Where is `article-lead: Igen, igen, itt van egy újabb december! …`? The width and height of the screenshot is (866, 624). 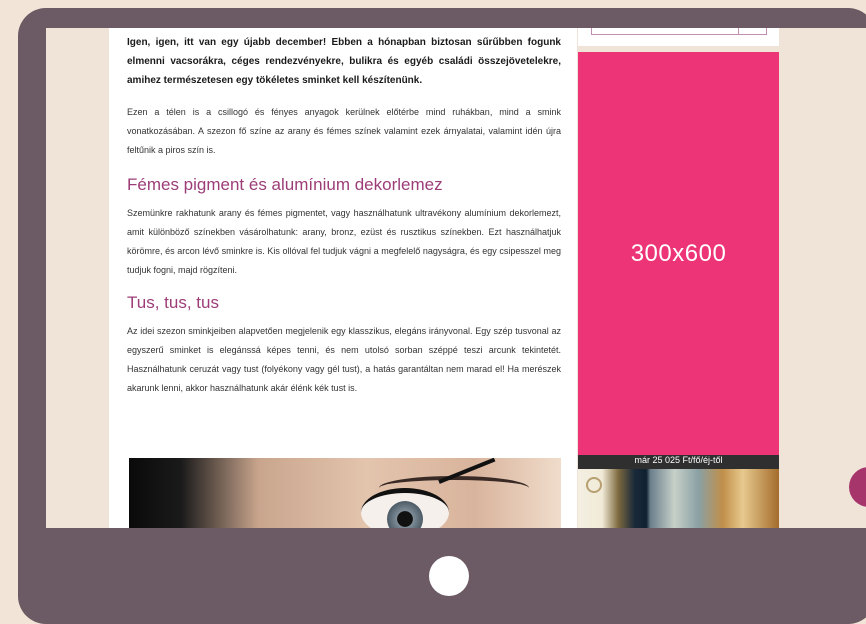 article-lead: Igen, igen, itt van egy újabb december! … is located at coordinates (344, 61).